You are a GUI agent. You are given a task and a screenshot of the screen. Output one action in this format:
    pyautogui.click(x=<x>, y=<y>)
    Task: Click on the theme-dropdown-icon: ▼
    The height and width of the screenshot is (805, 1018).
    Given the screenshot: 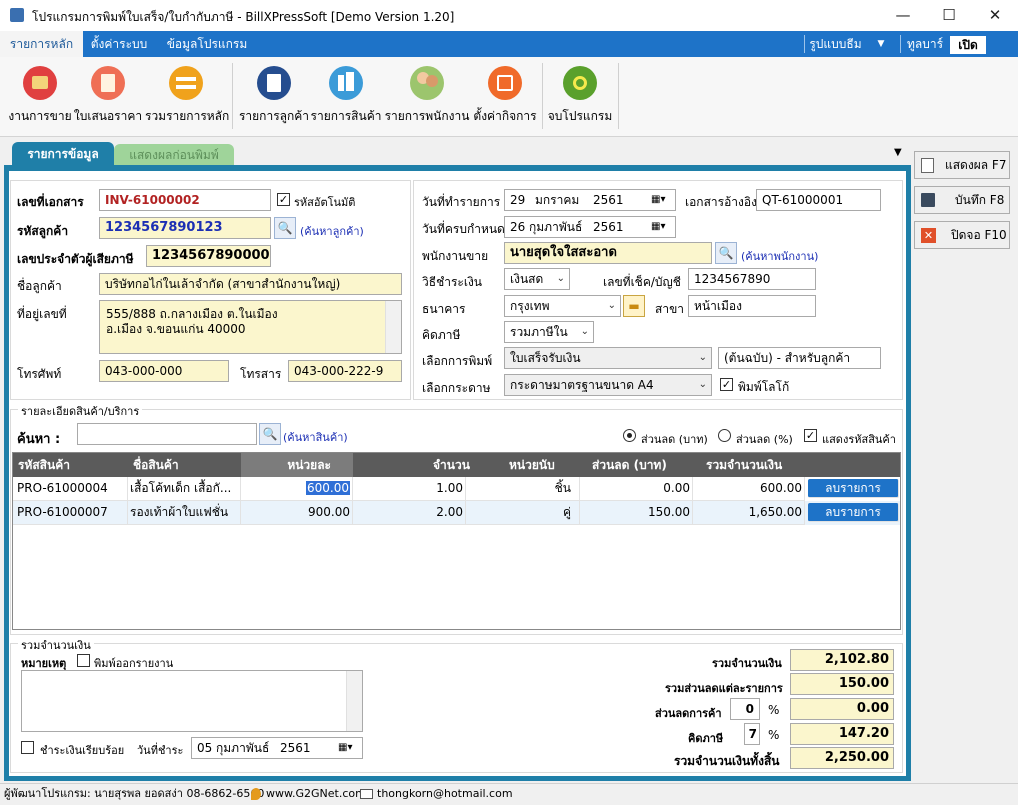 What is the action you would take?
    pyautogui.click(x=881, y=44)
    